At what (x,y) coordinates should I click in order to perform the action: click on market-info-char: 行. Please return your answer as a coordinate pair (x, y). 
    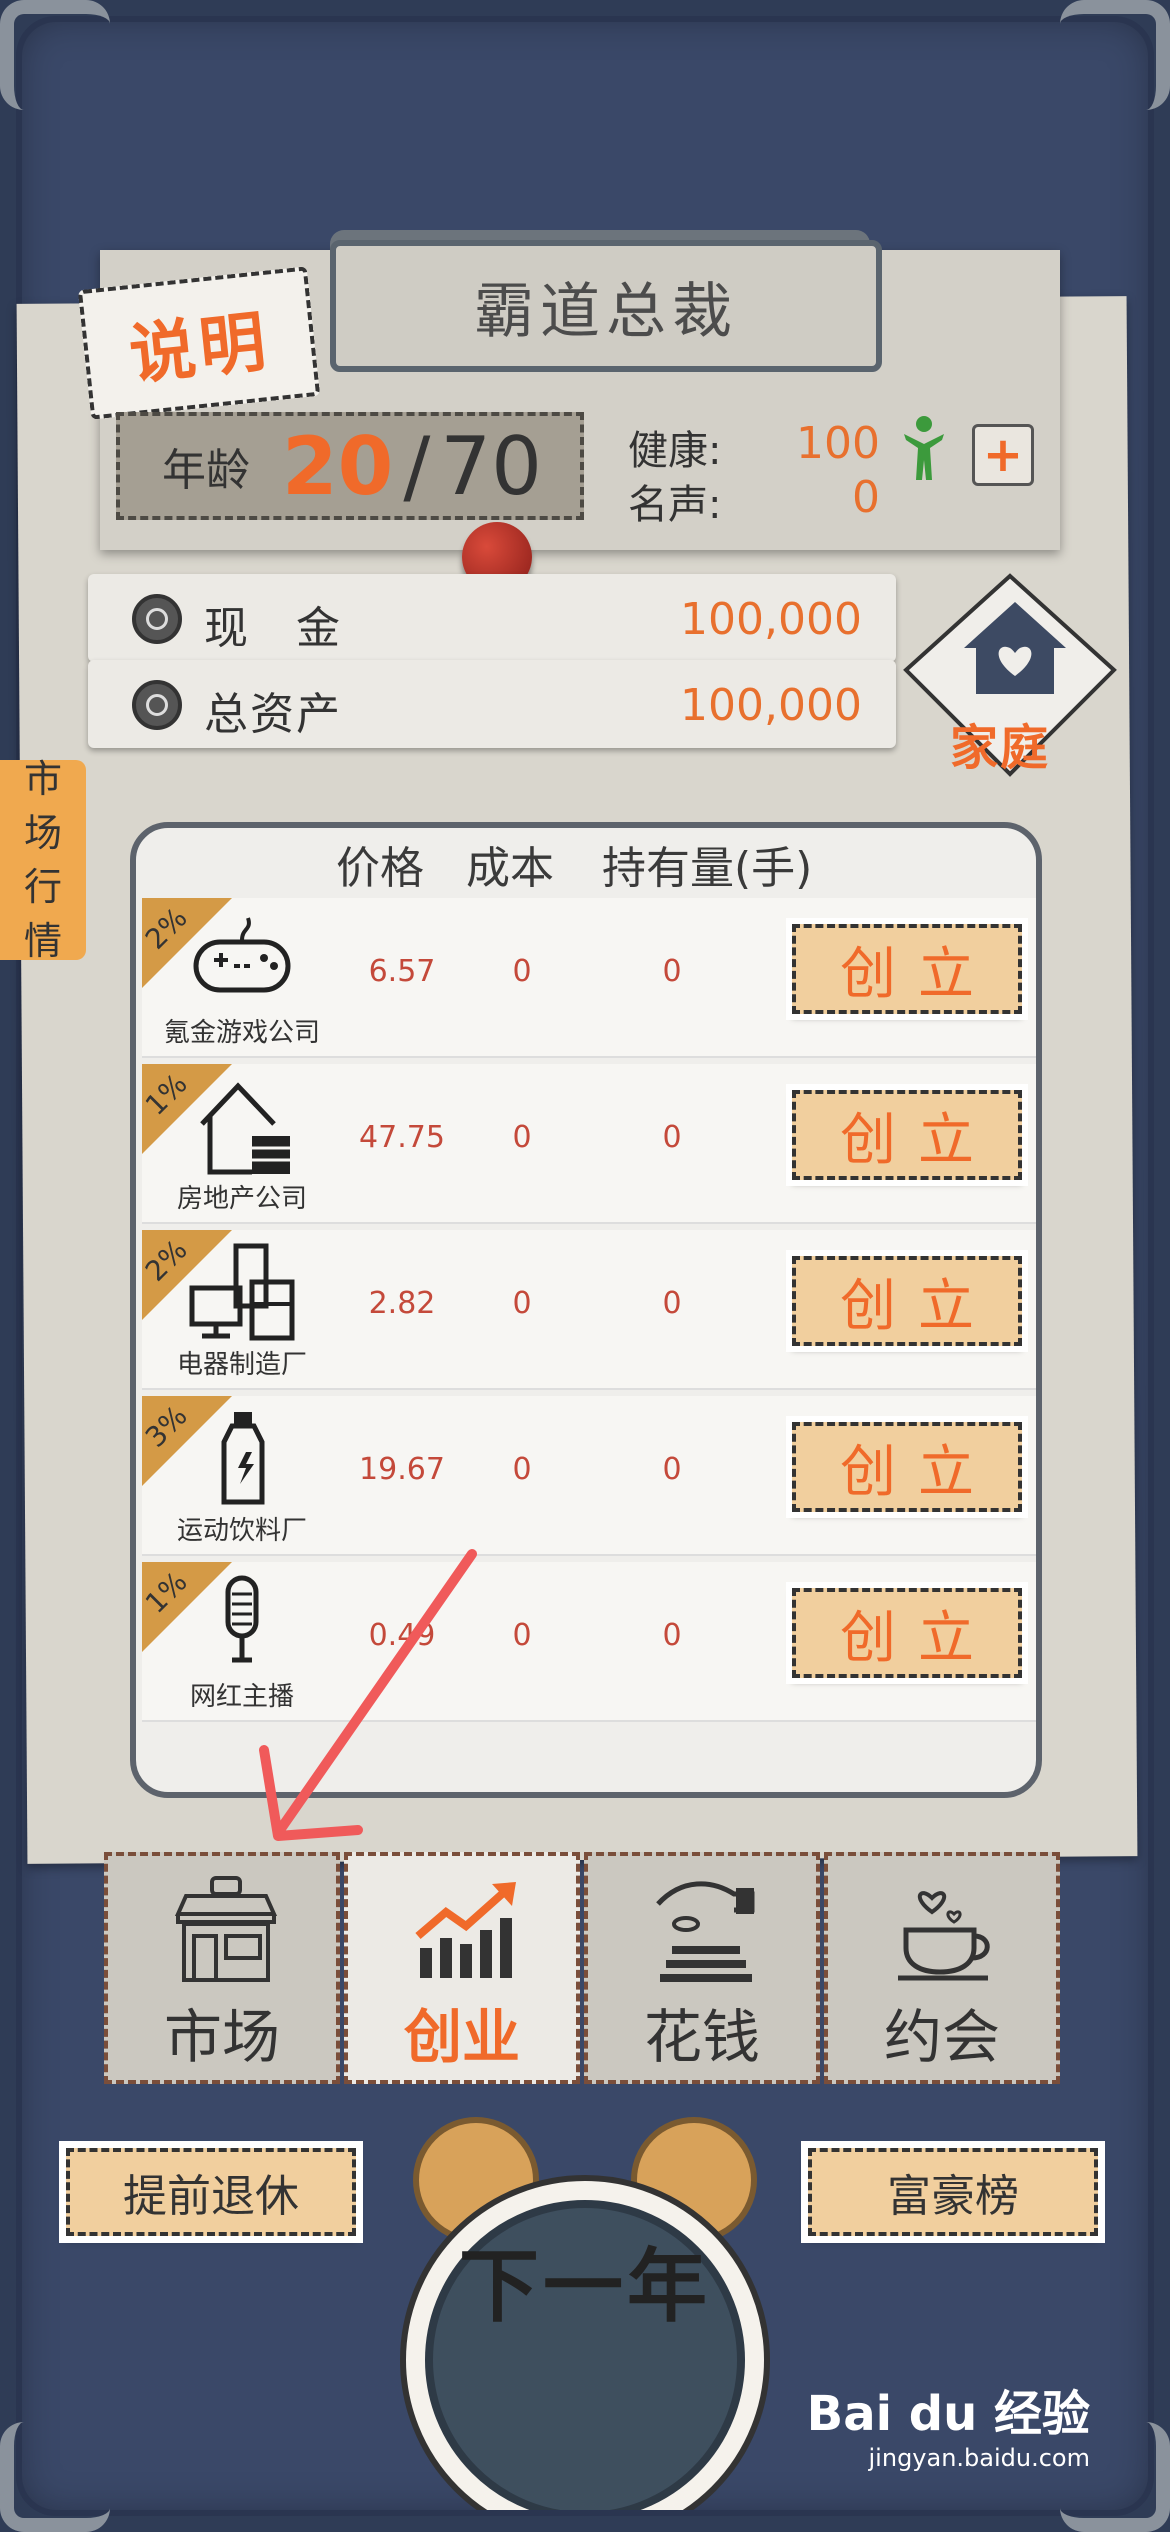
    Looking at the image, I should click on (42, 887).